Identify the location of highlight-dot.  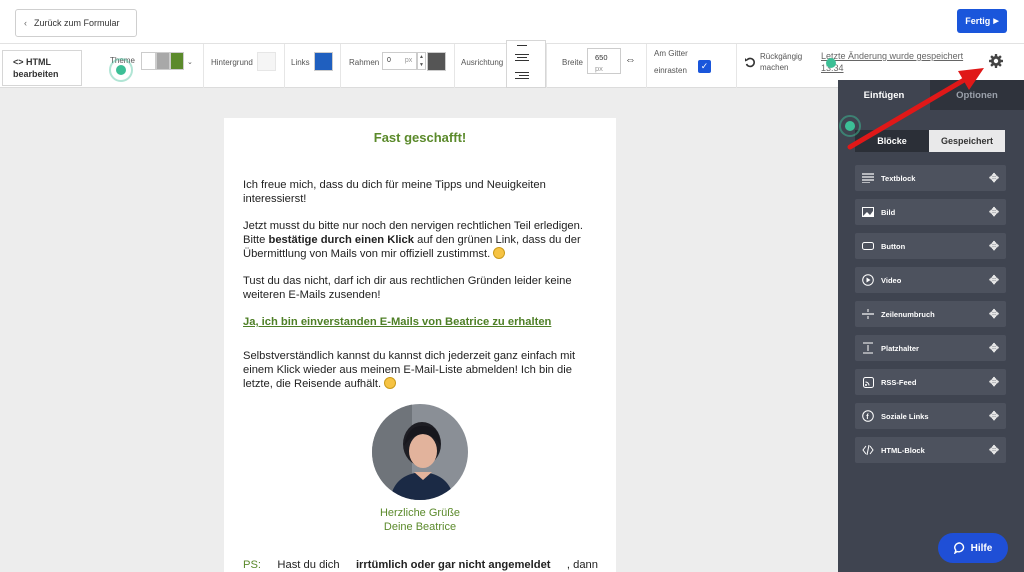
(121, 70).